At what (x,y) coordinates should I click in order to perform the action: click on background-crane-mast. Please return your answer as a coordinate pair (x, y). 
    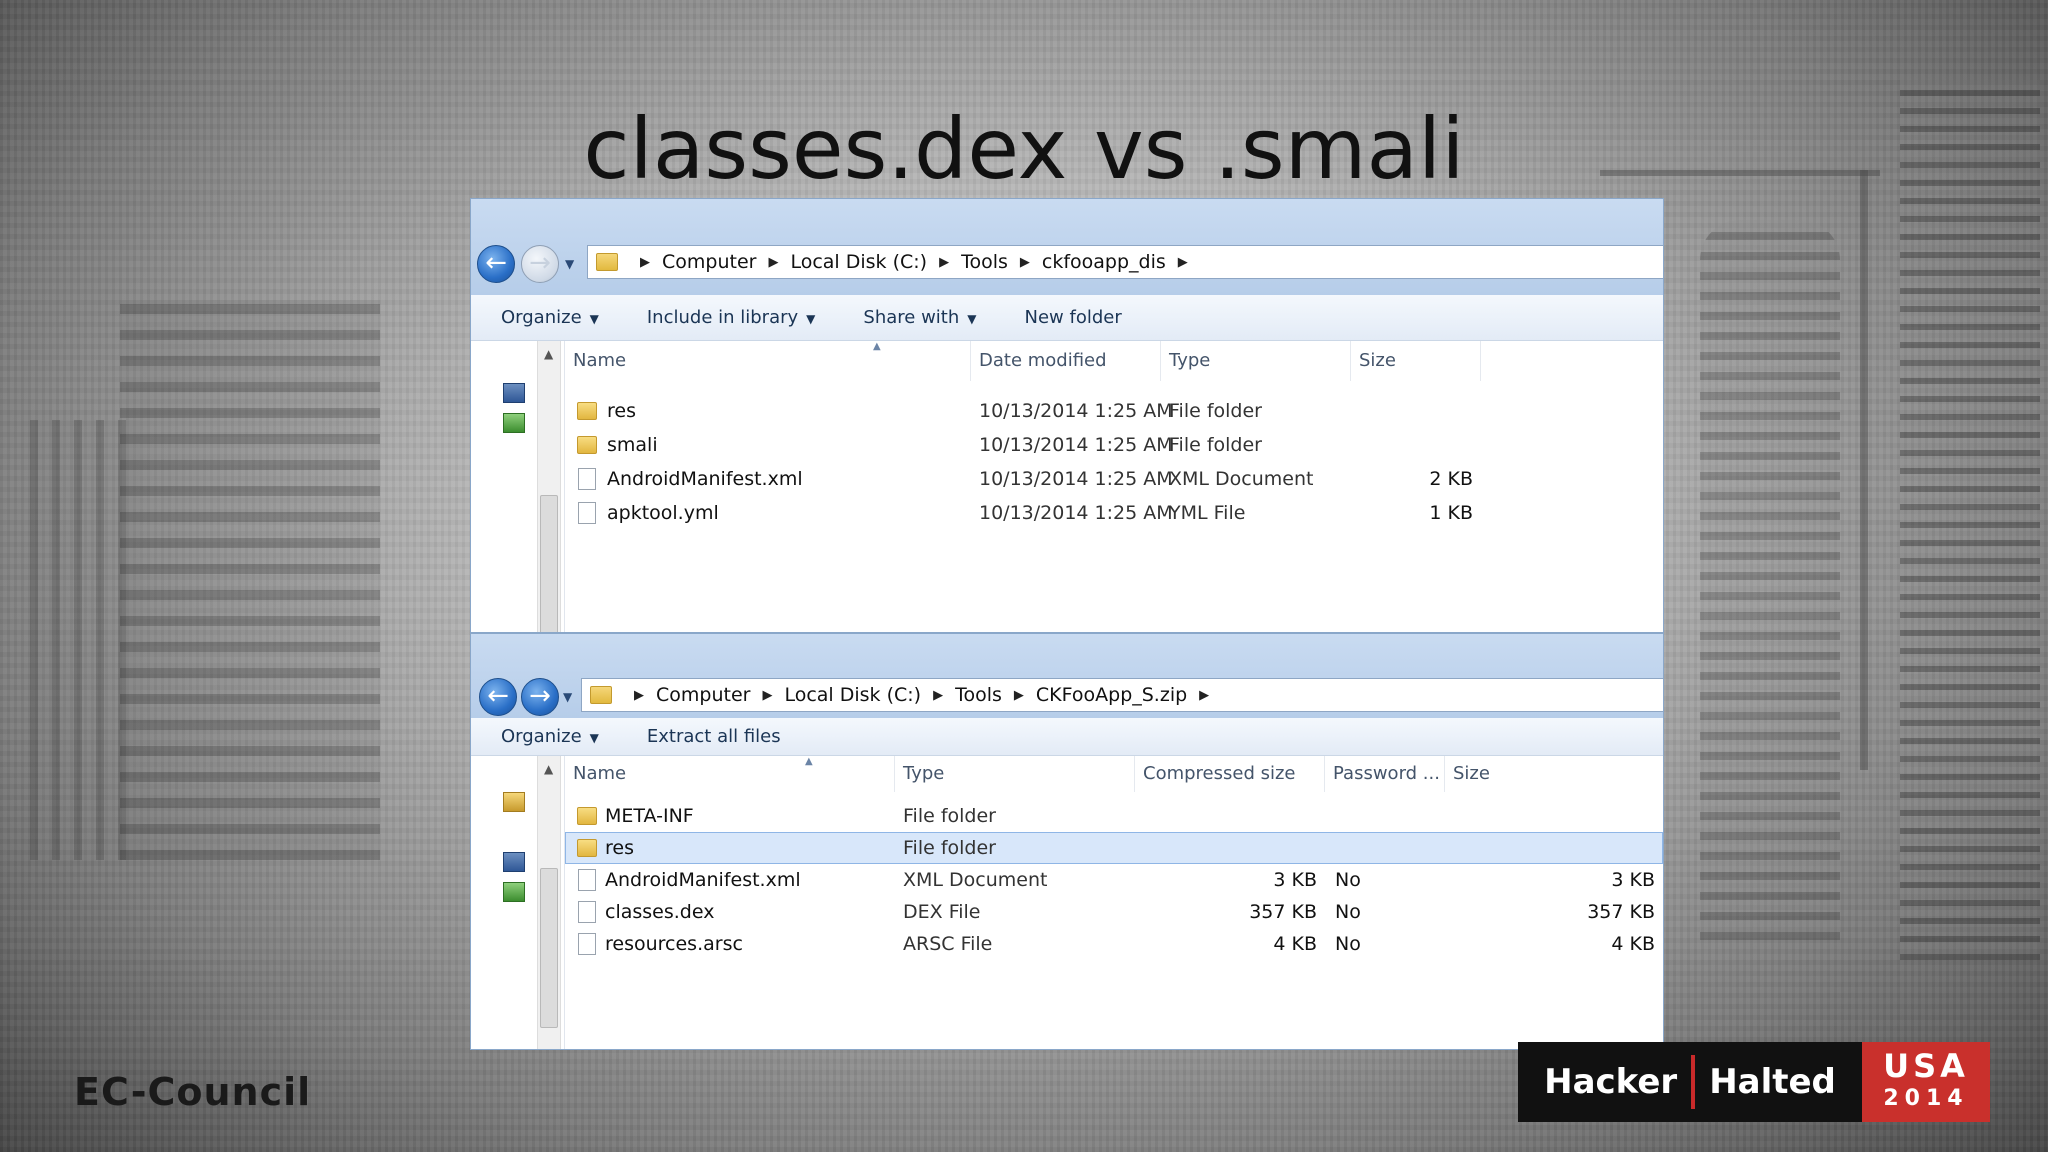
    Looking at the image, I should click on (1864, 470).